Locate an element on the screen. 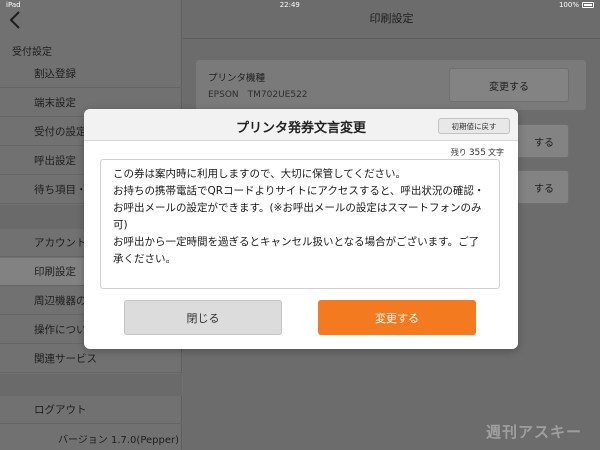  sidebar-item-label: ログアウト is located at coordinates (60, 410).